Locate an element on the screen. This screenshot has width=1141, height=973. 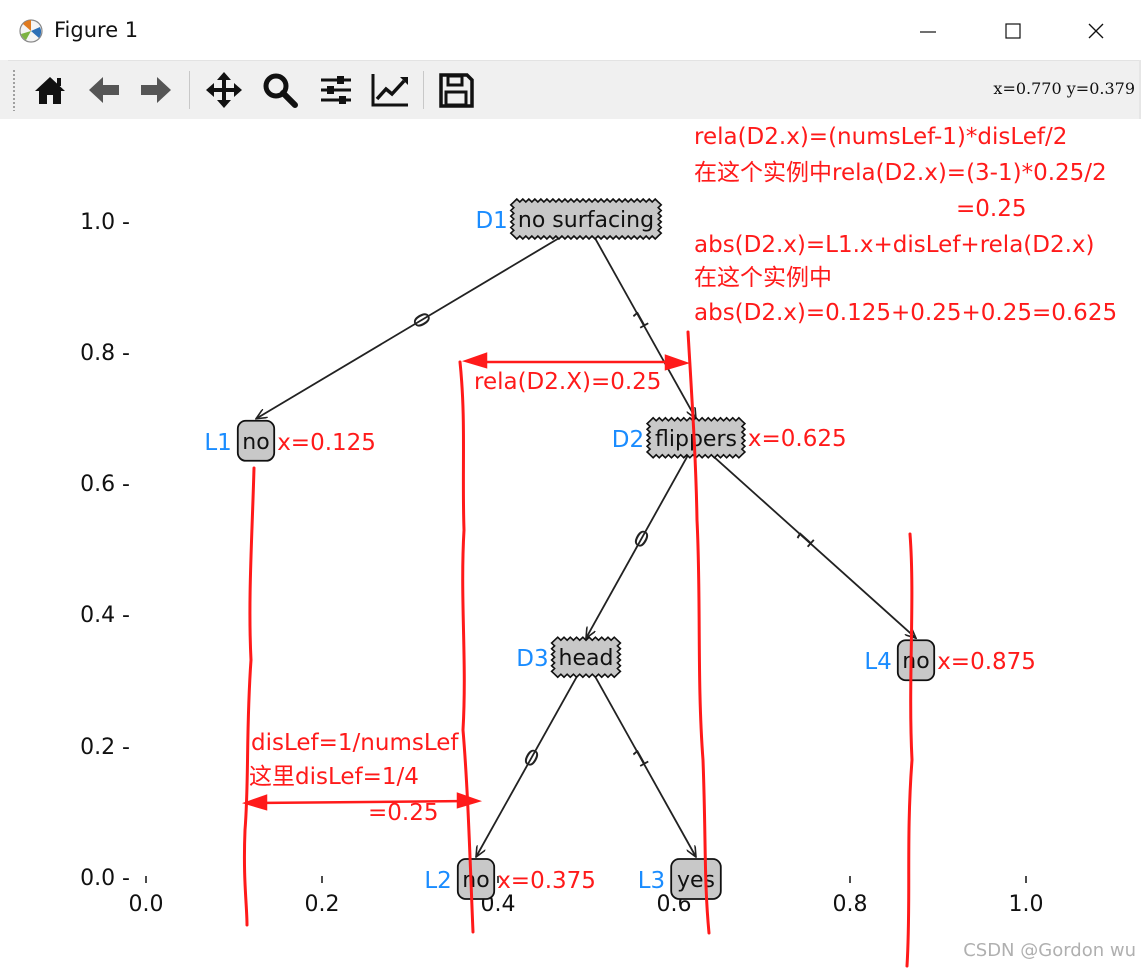
node-id-label: L3 is located at coordinates (651, 881).